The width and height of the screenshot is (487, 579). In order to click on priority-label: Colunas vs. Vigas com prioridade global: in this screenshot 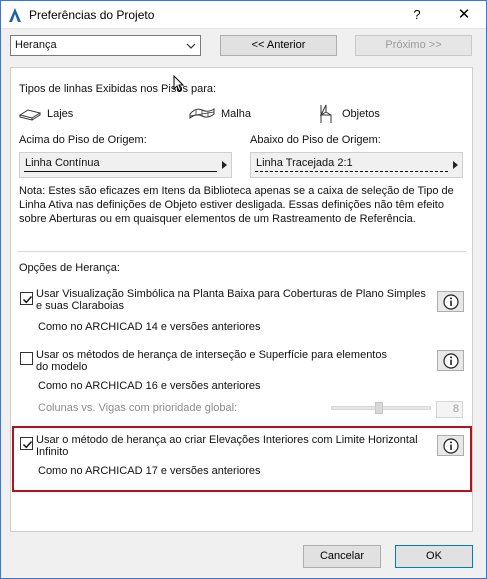, I will do `click(138, 408)`.